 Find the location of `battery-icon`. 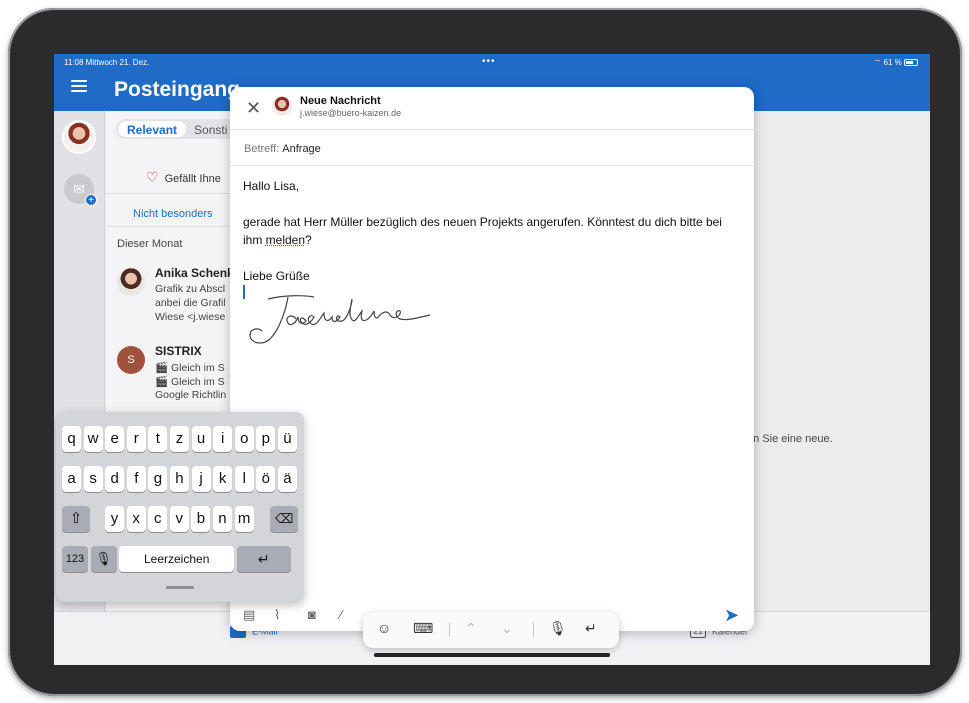

battery-icon is located at coordinates (911, 63).